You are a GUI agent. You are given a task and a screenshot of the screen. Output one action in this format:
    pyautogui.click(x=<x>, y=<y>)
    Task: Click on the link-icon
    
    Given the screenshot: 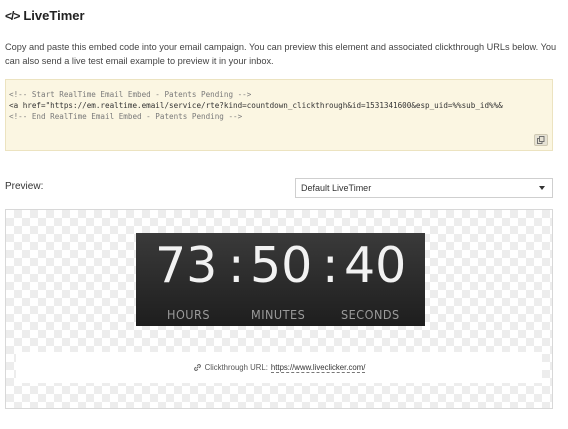 What is the action you would take?
    pyautogui.click(x=197, y=367)
    